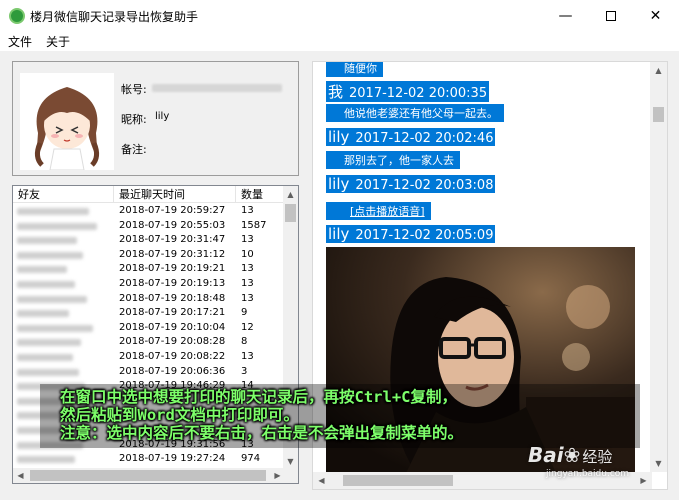  I want to click on message-count: 974, so click(251, 459).